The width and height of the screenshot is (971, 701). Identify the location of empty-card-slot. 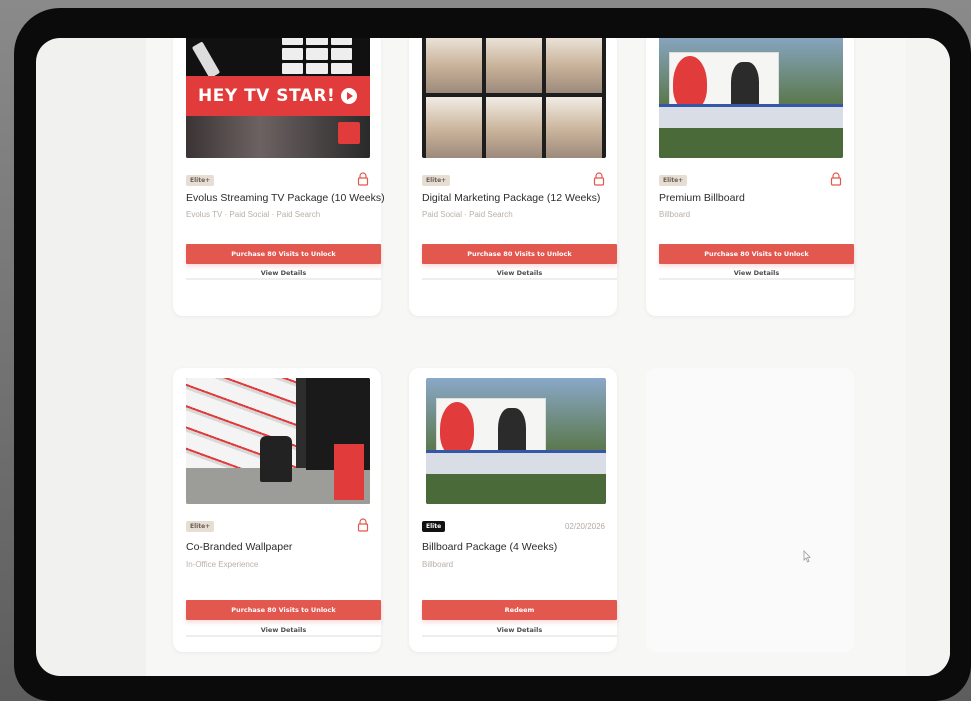
(750, 510).